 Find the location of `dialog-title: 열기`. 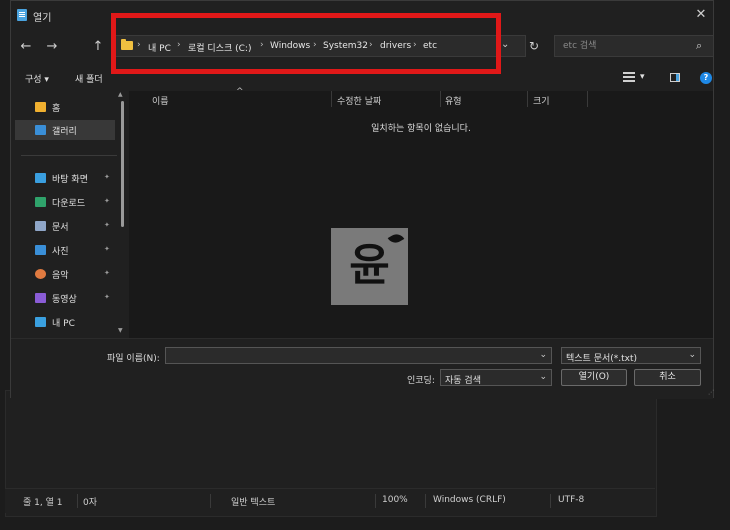

dialog-title: 열기 is located at coordinates (42, 18).